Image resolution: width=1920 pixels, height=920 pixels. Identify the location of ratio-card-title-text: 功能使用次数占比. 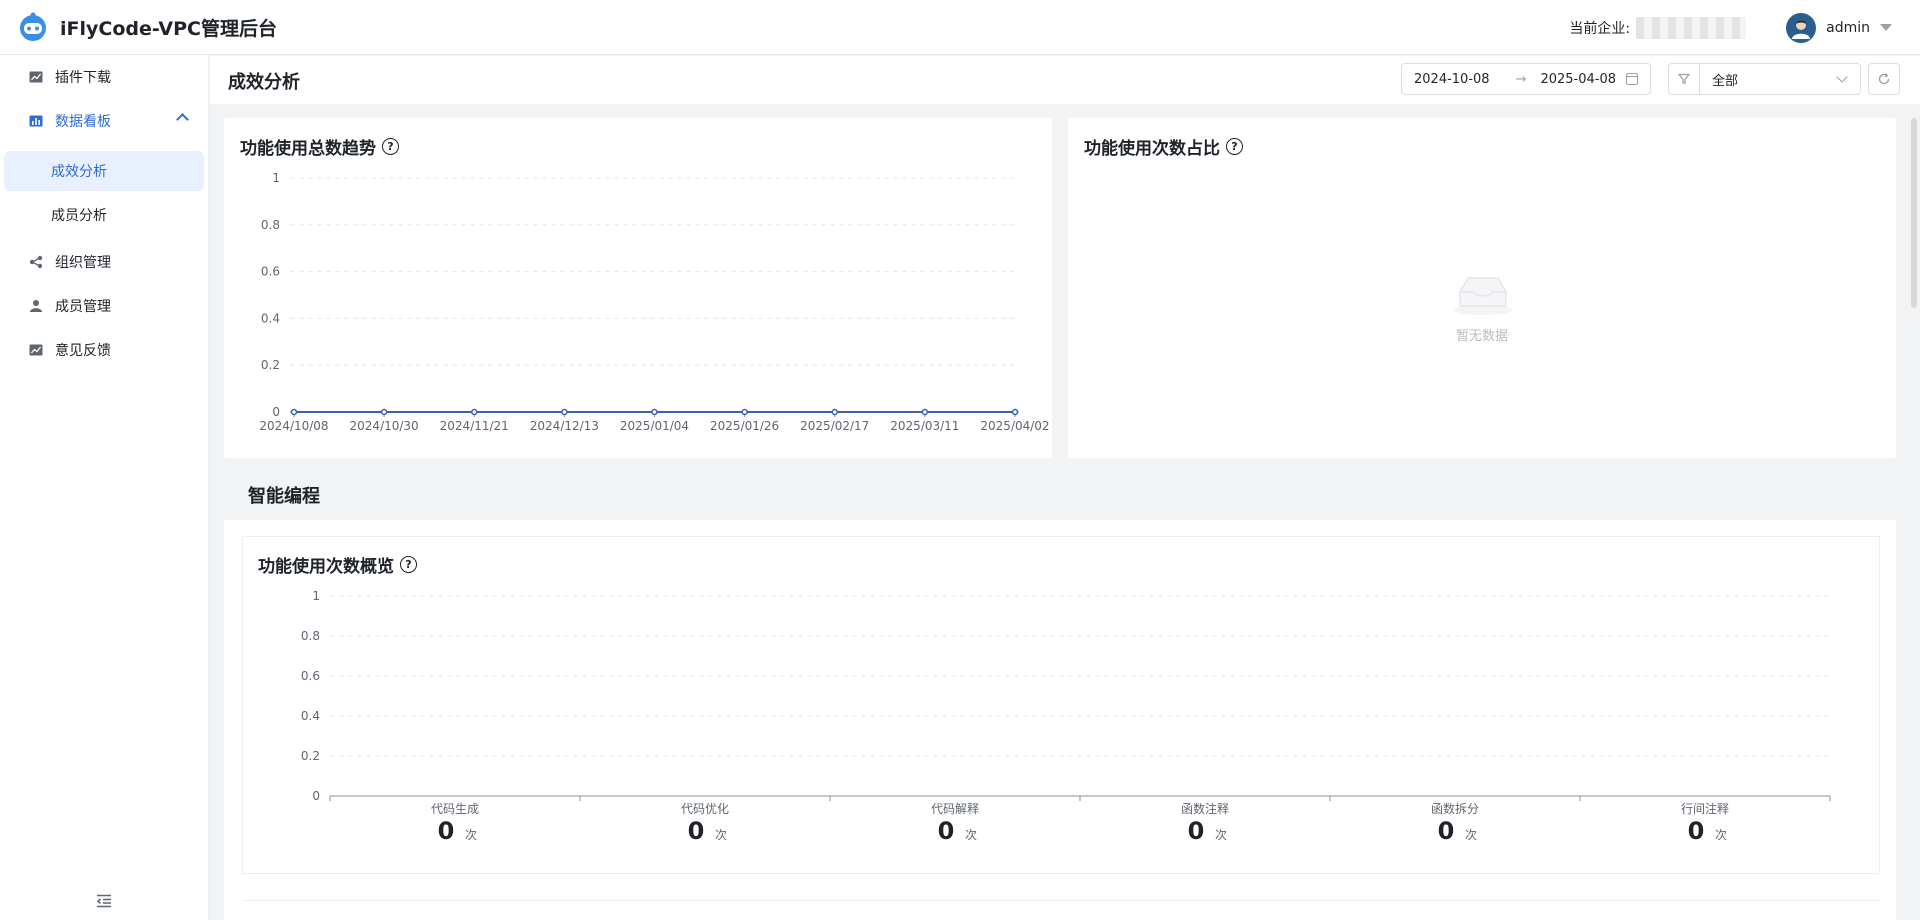
(1152, 149).